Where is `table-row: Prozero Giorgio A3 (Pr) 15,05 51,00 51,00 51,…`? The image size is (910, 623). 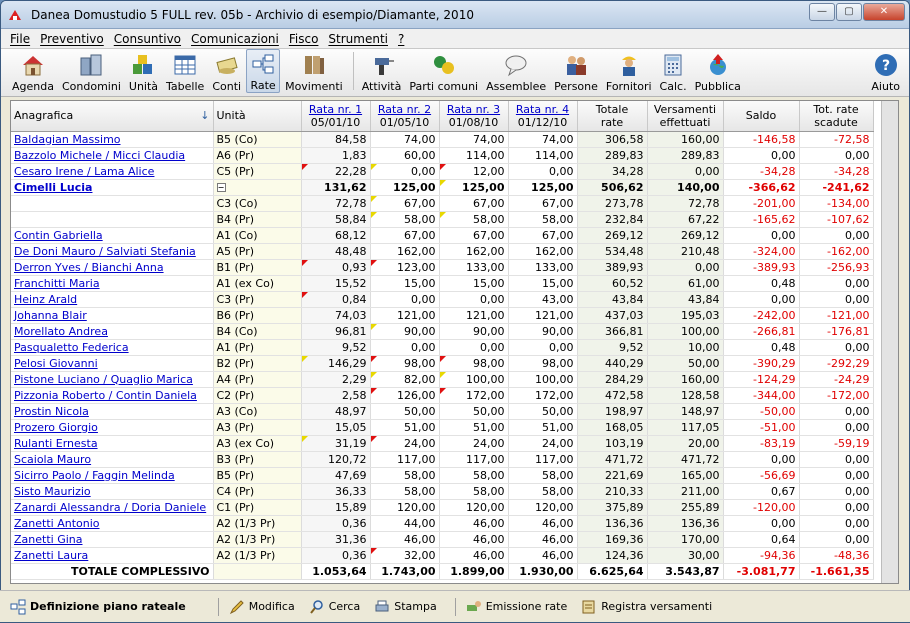 table-row: Prozero Giorgio A3 (Pr) 15,05 51,00 51,00 51,… is located at coordinates (442, 427).